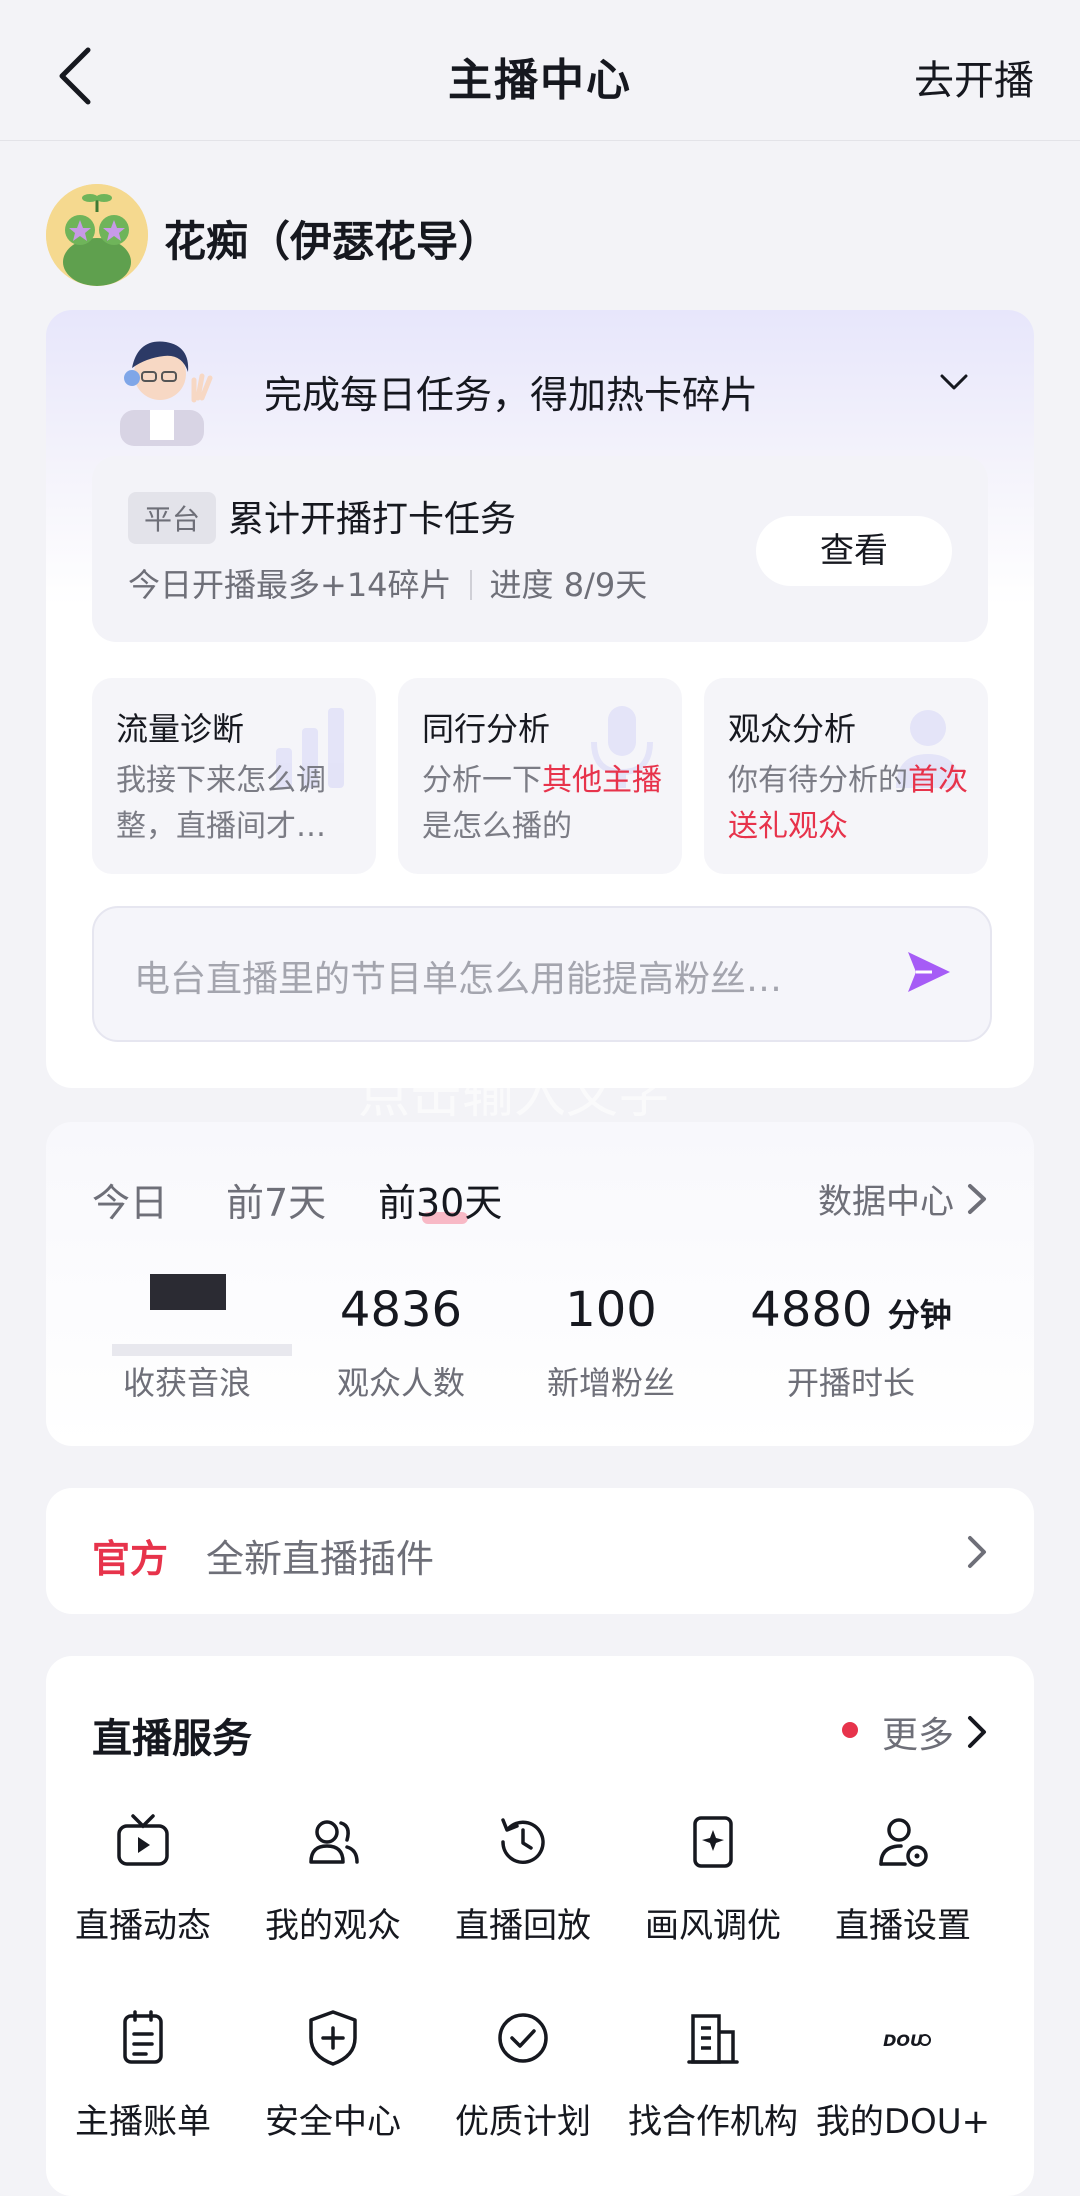  Describe the element at coordinates (713, 2039) in the screenshot. I see `building-icon` at that location.